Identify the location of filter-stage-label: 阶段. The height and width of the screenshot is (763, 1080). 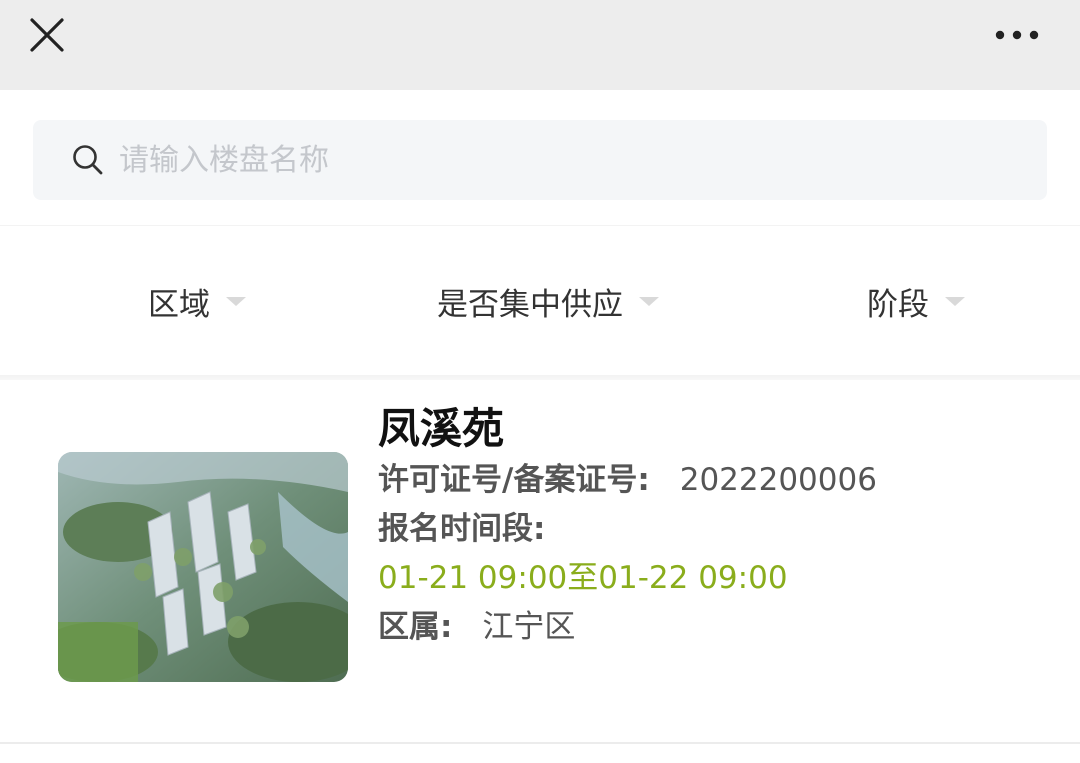
(898, 304).